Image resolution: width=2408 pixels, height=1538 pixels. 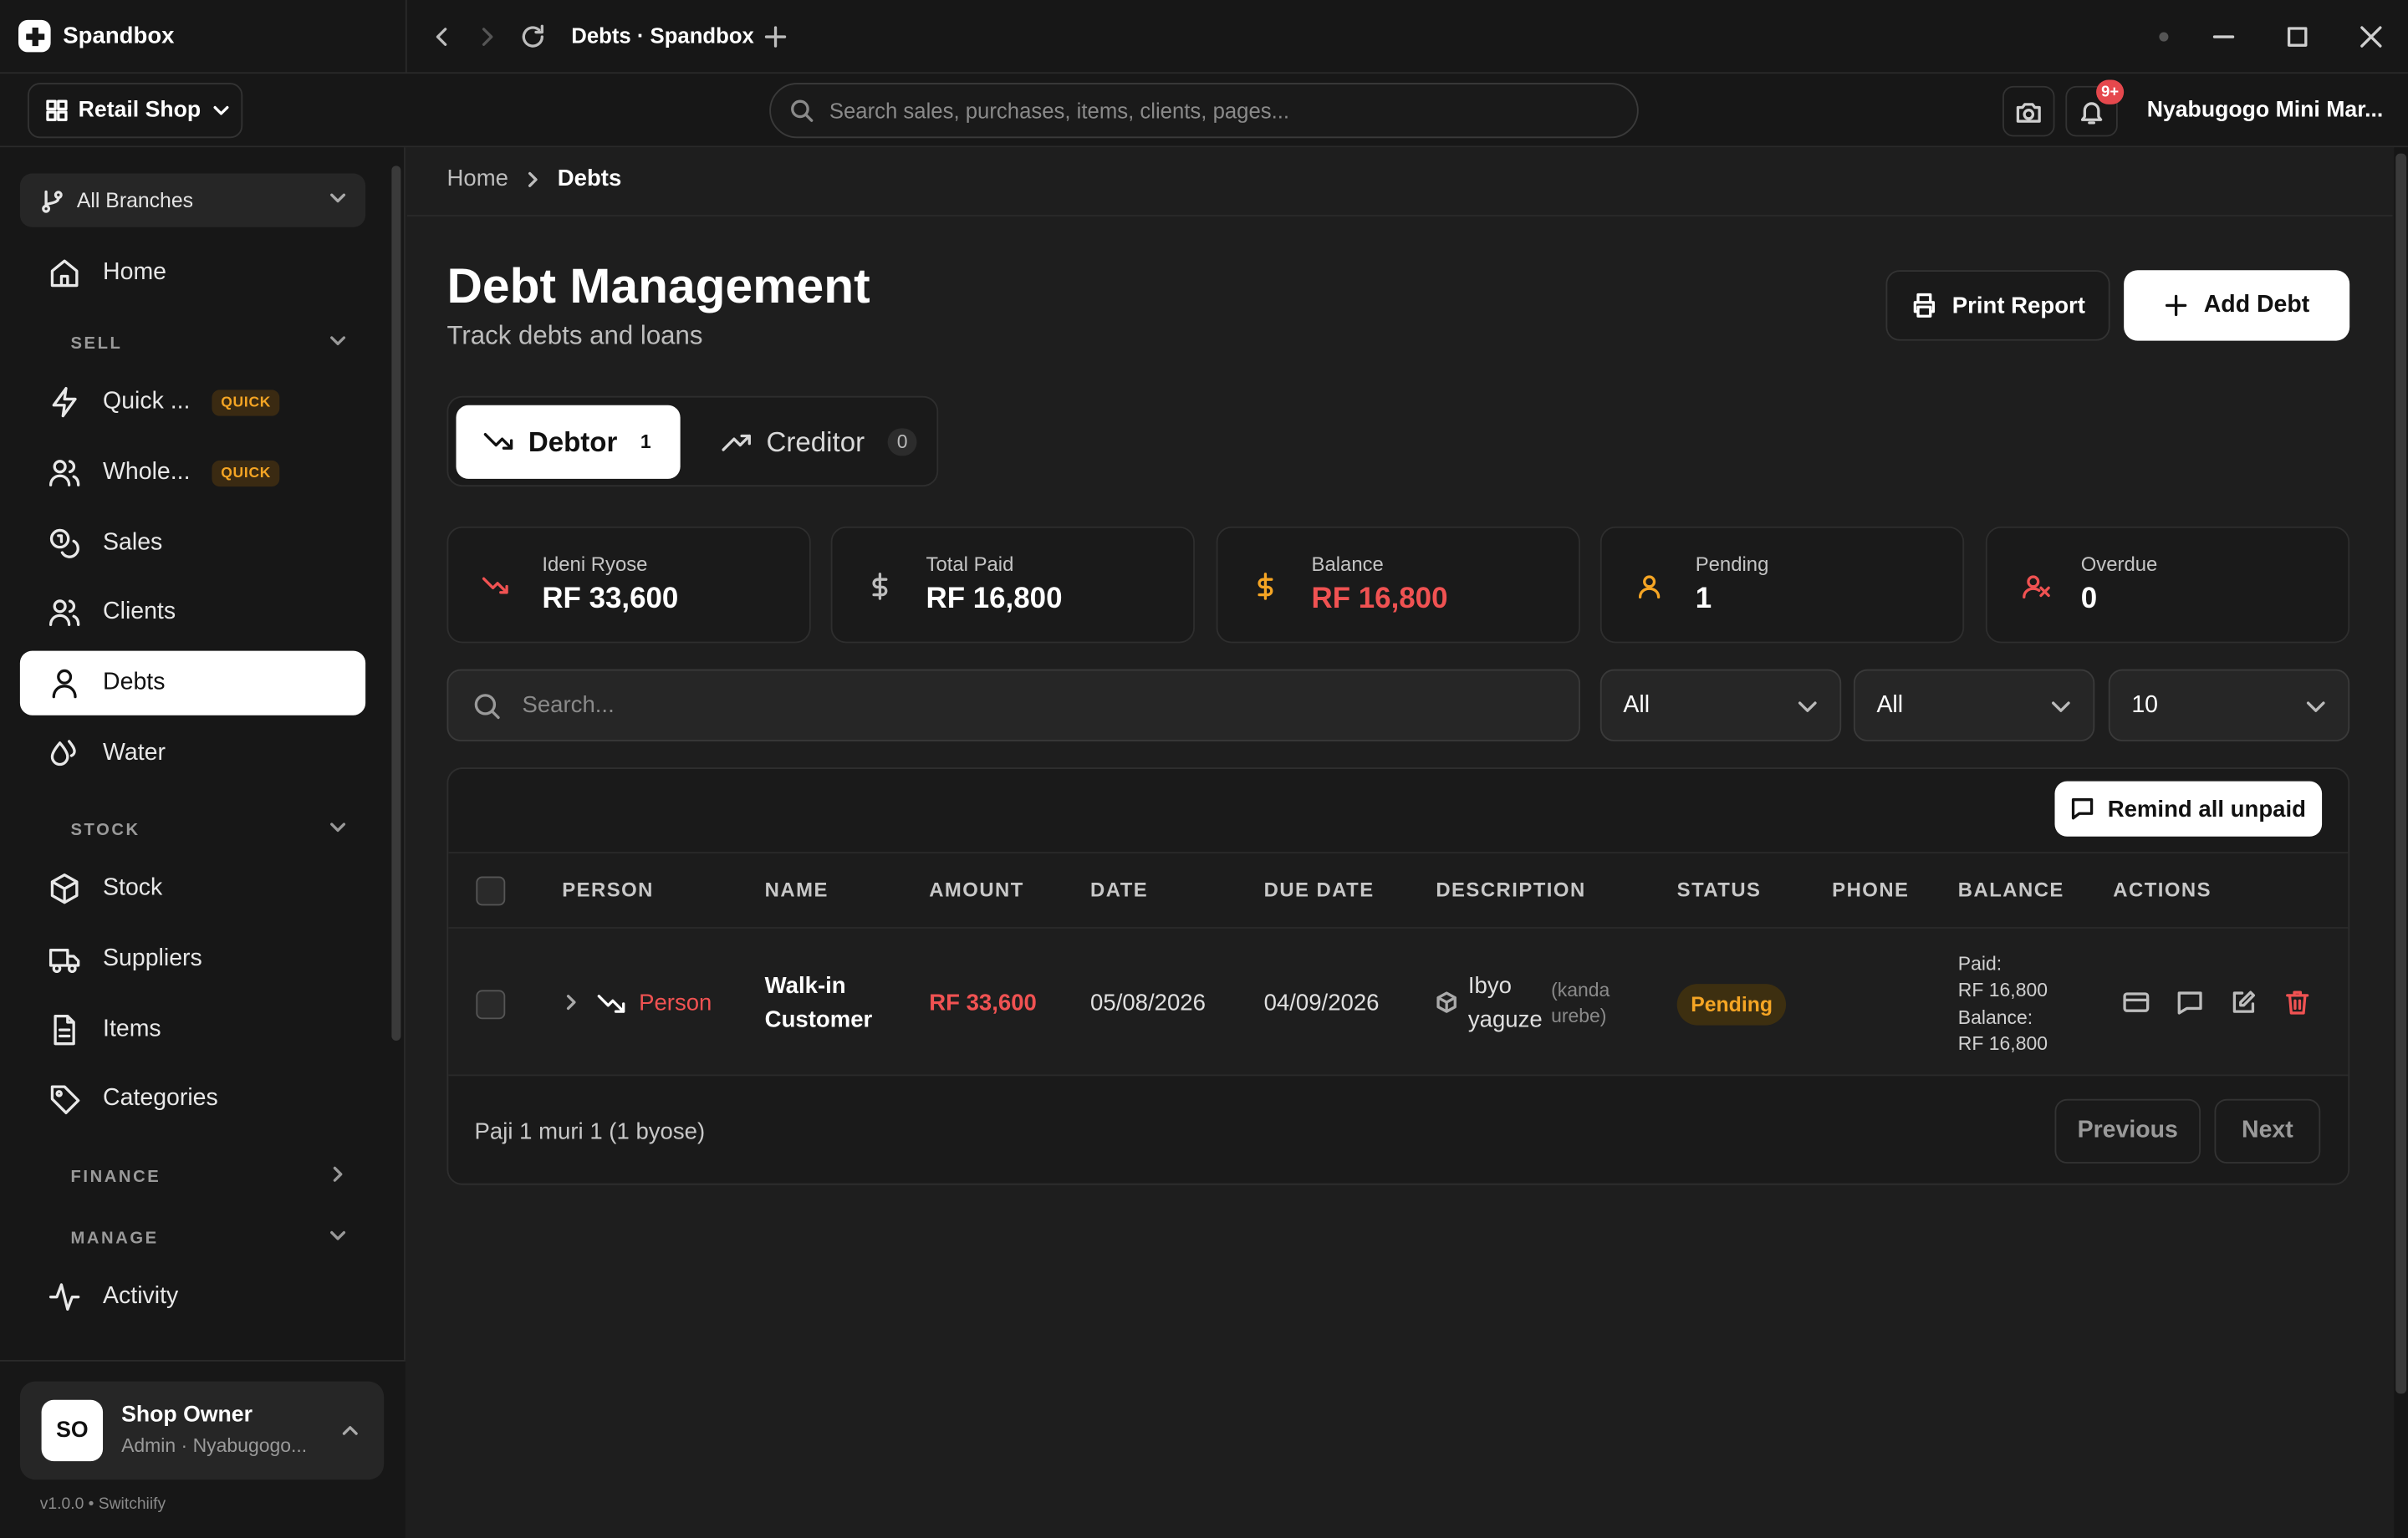 I want to click on shop-selector: Retail Shop, so click(x=136, y=111).